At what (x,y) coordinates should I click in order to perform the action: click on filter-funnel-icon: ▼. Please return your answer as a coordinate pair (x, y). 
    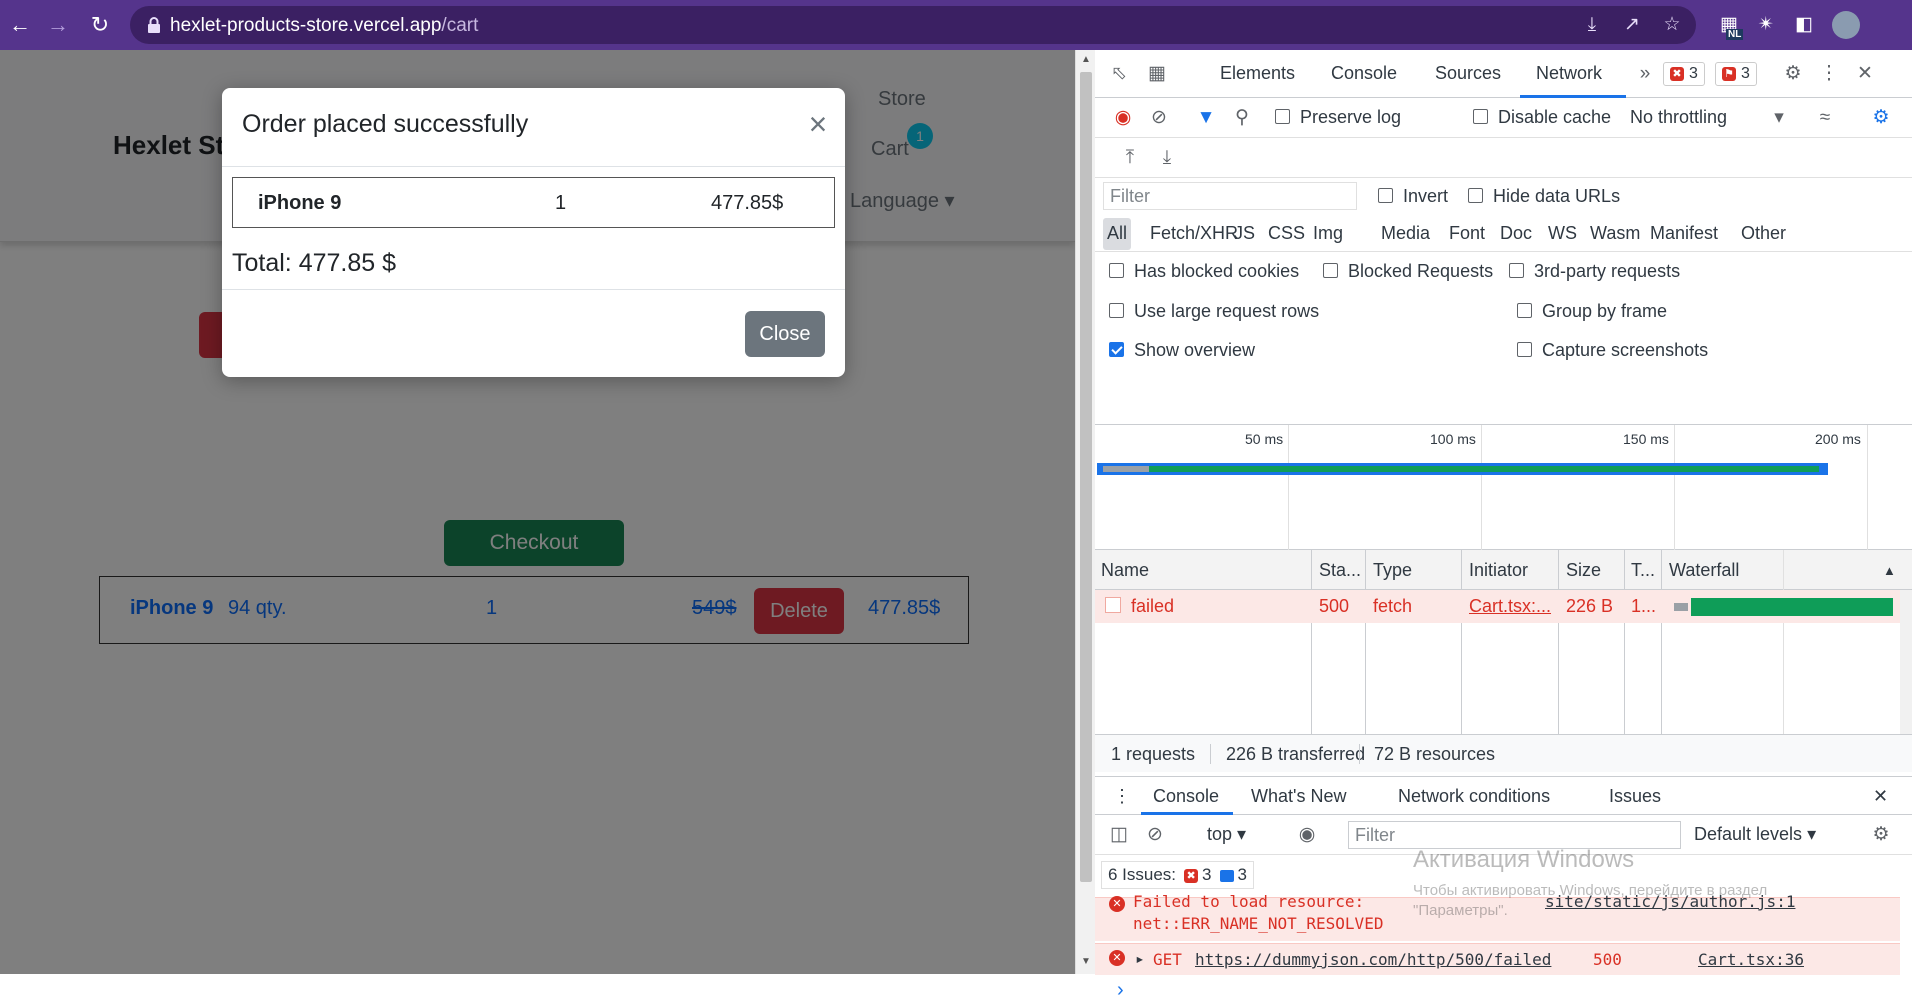
    Looking at the image, I should click on (1206, 118).